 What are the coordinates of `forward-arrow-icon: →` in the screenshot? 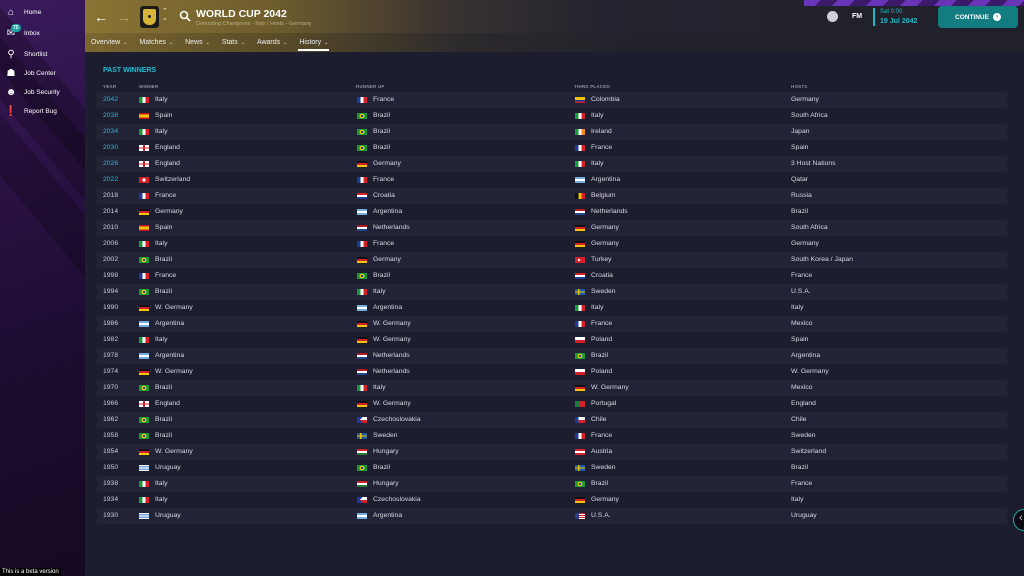 It's located at (124, 17).